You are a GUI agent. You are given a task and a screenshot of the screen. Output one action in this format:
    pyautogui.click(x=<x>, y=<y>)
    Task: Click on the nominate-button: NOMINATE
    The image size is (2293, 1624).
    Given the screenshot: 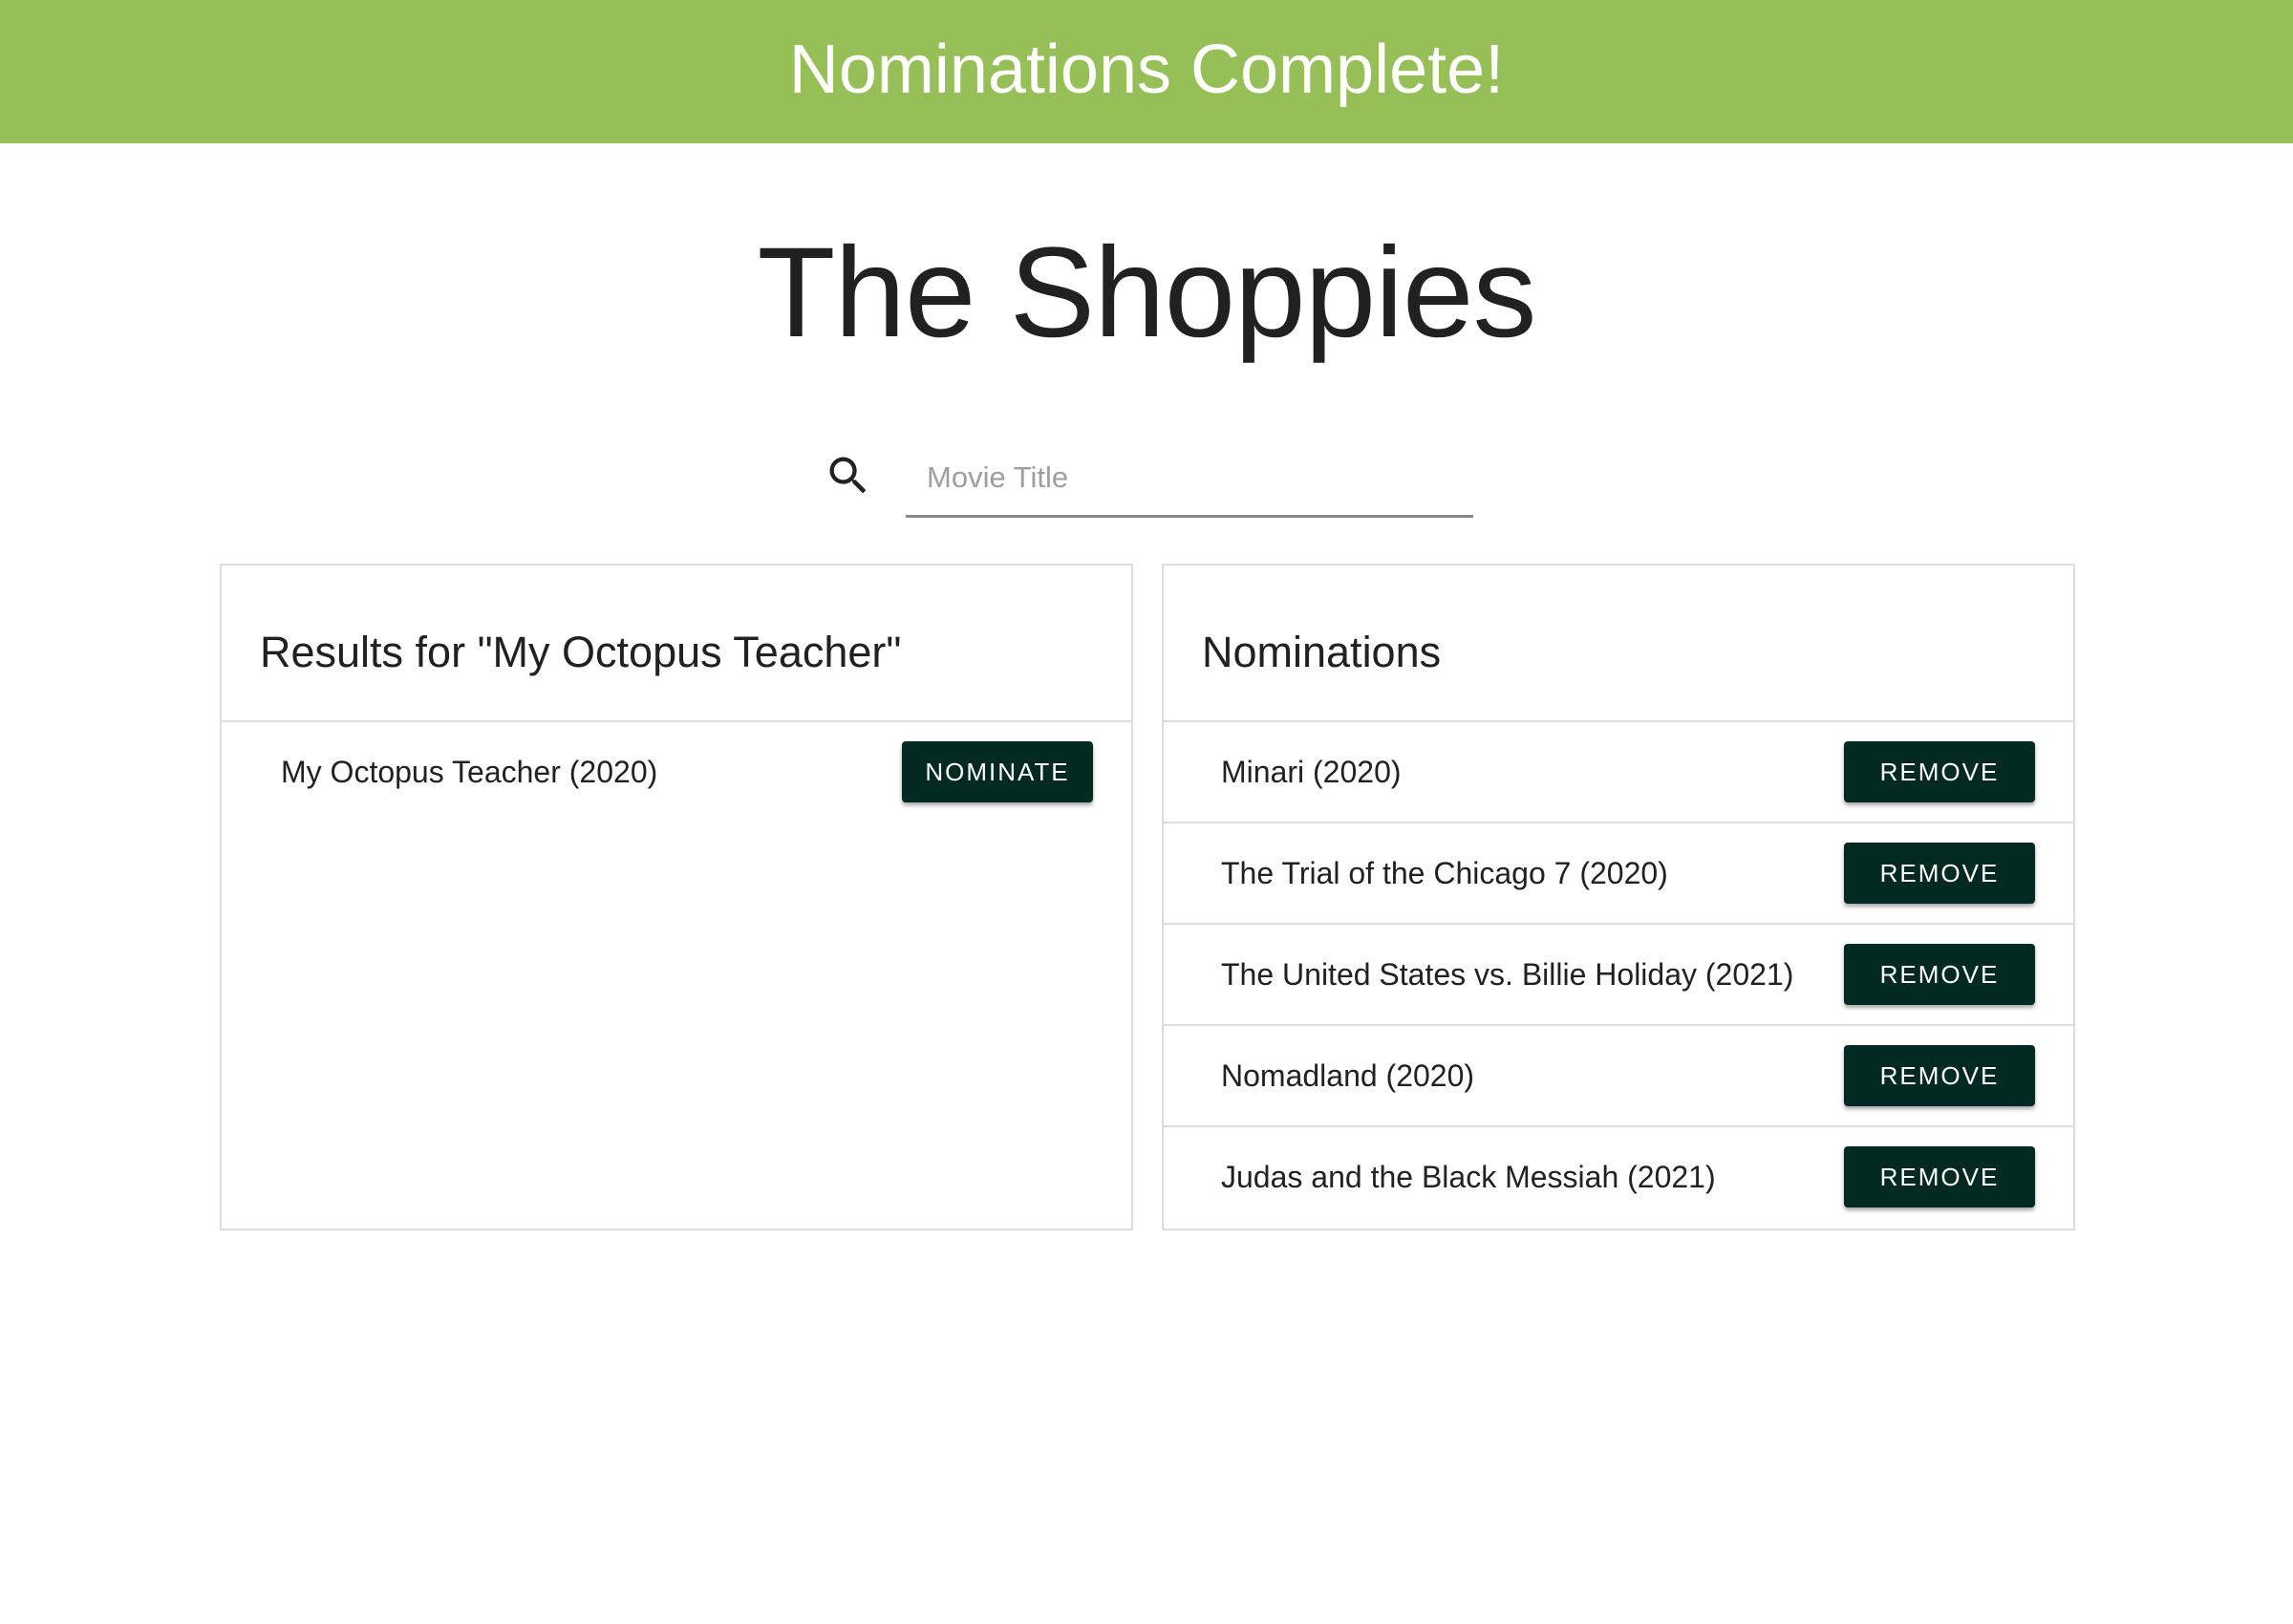 What is the action you would take?
    pyautogui.click(x=997, y=772)
    